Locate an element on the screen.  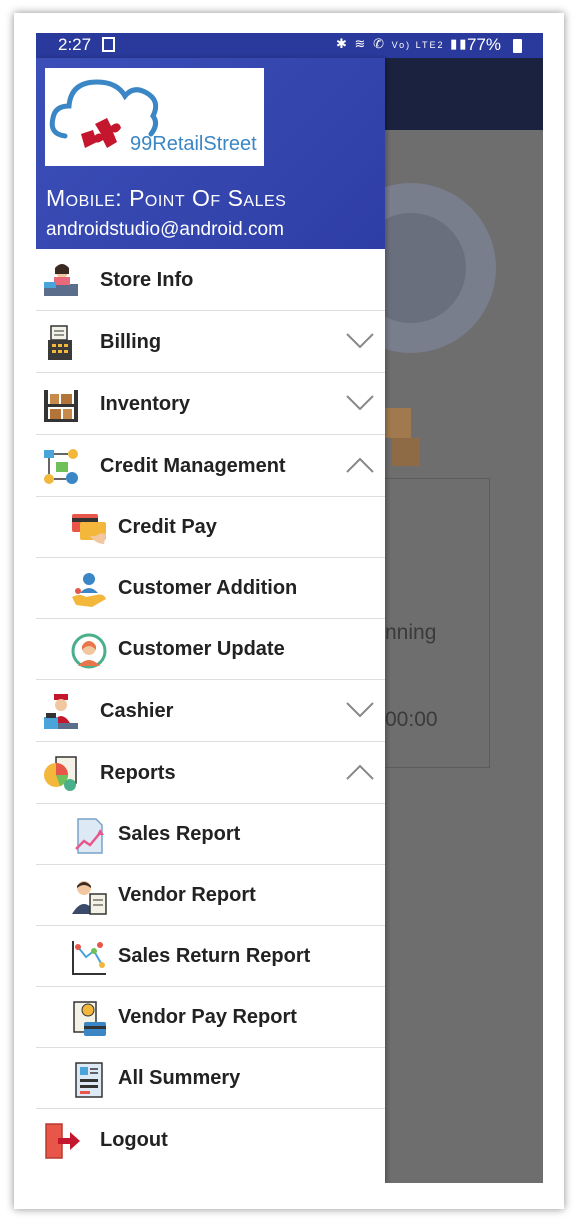
menu-label: Credit Management is located at coordinates (193, 466).